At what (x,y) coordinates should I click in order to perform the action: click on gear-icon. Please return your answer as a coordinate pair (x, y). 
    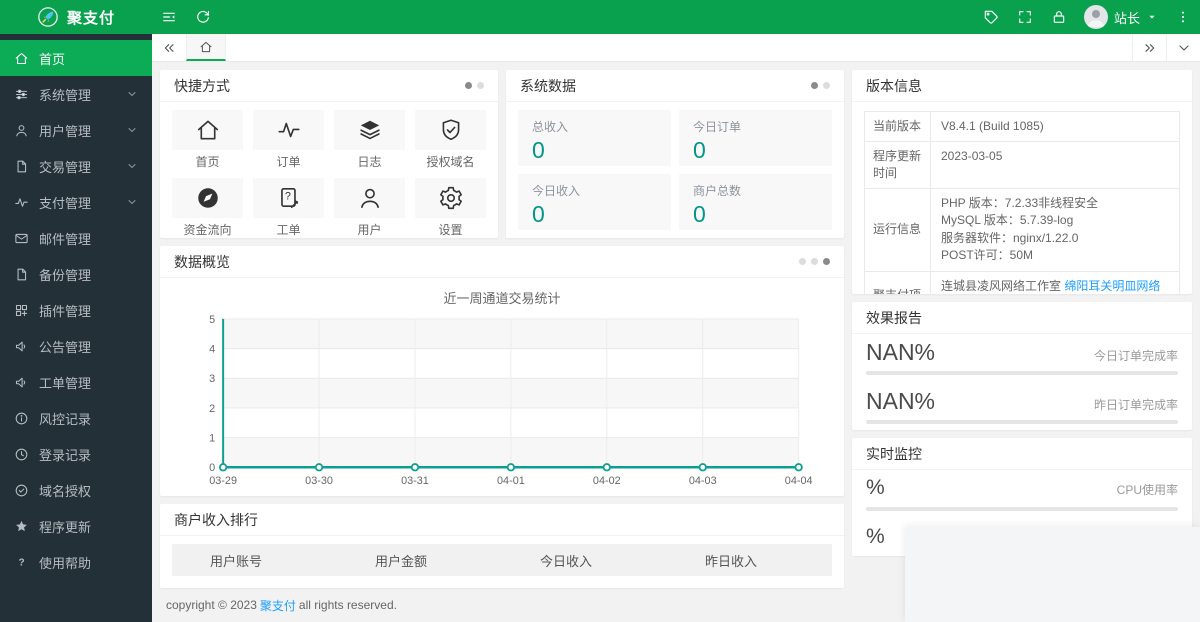
    Looking at the image, I should click on (450, 198).